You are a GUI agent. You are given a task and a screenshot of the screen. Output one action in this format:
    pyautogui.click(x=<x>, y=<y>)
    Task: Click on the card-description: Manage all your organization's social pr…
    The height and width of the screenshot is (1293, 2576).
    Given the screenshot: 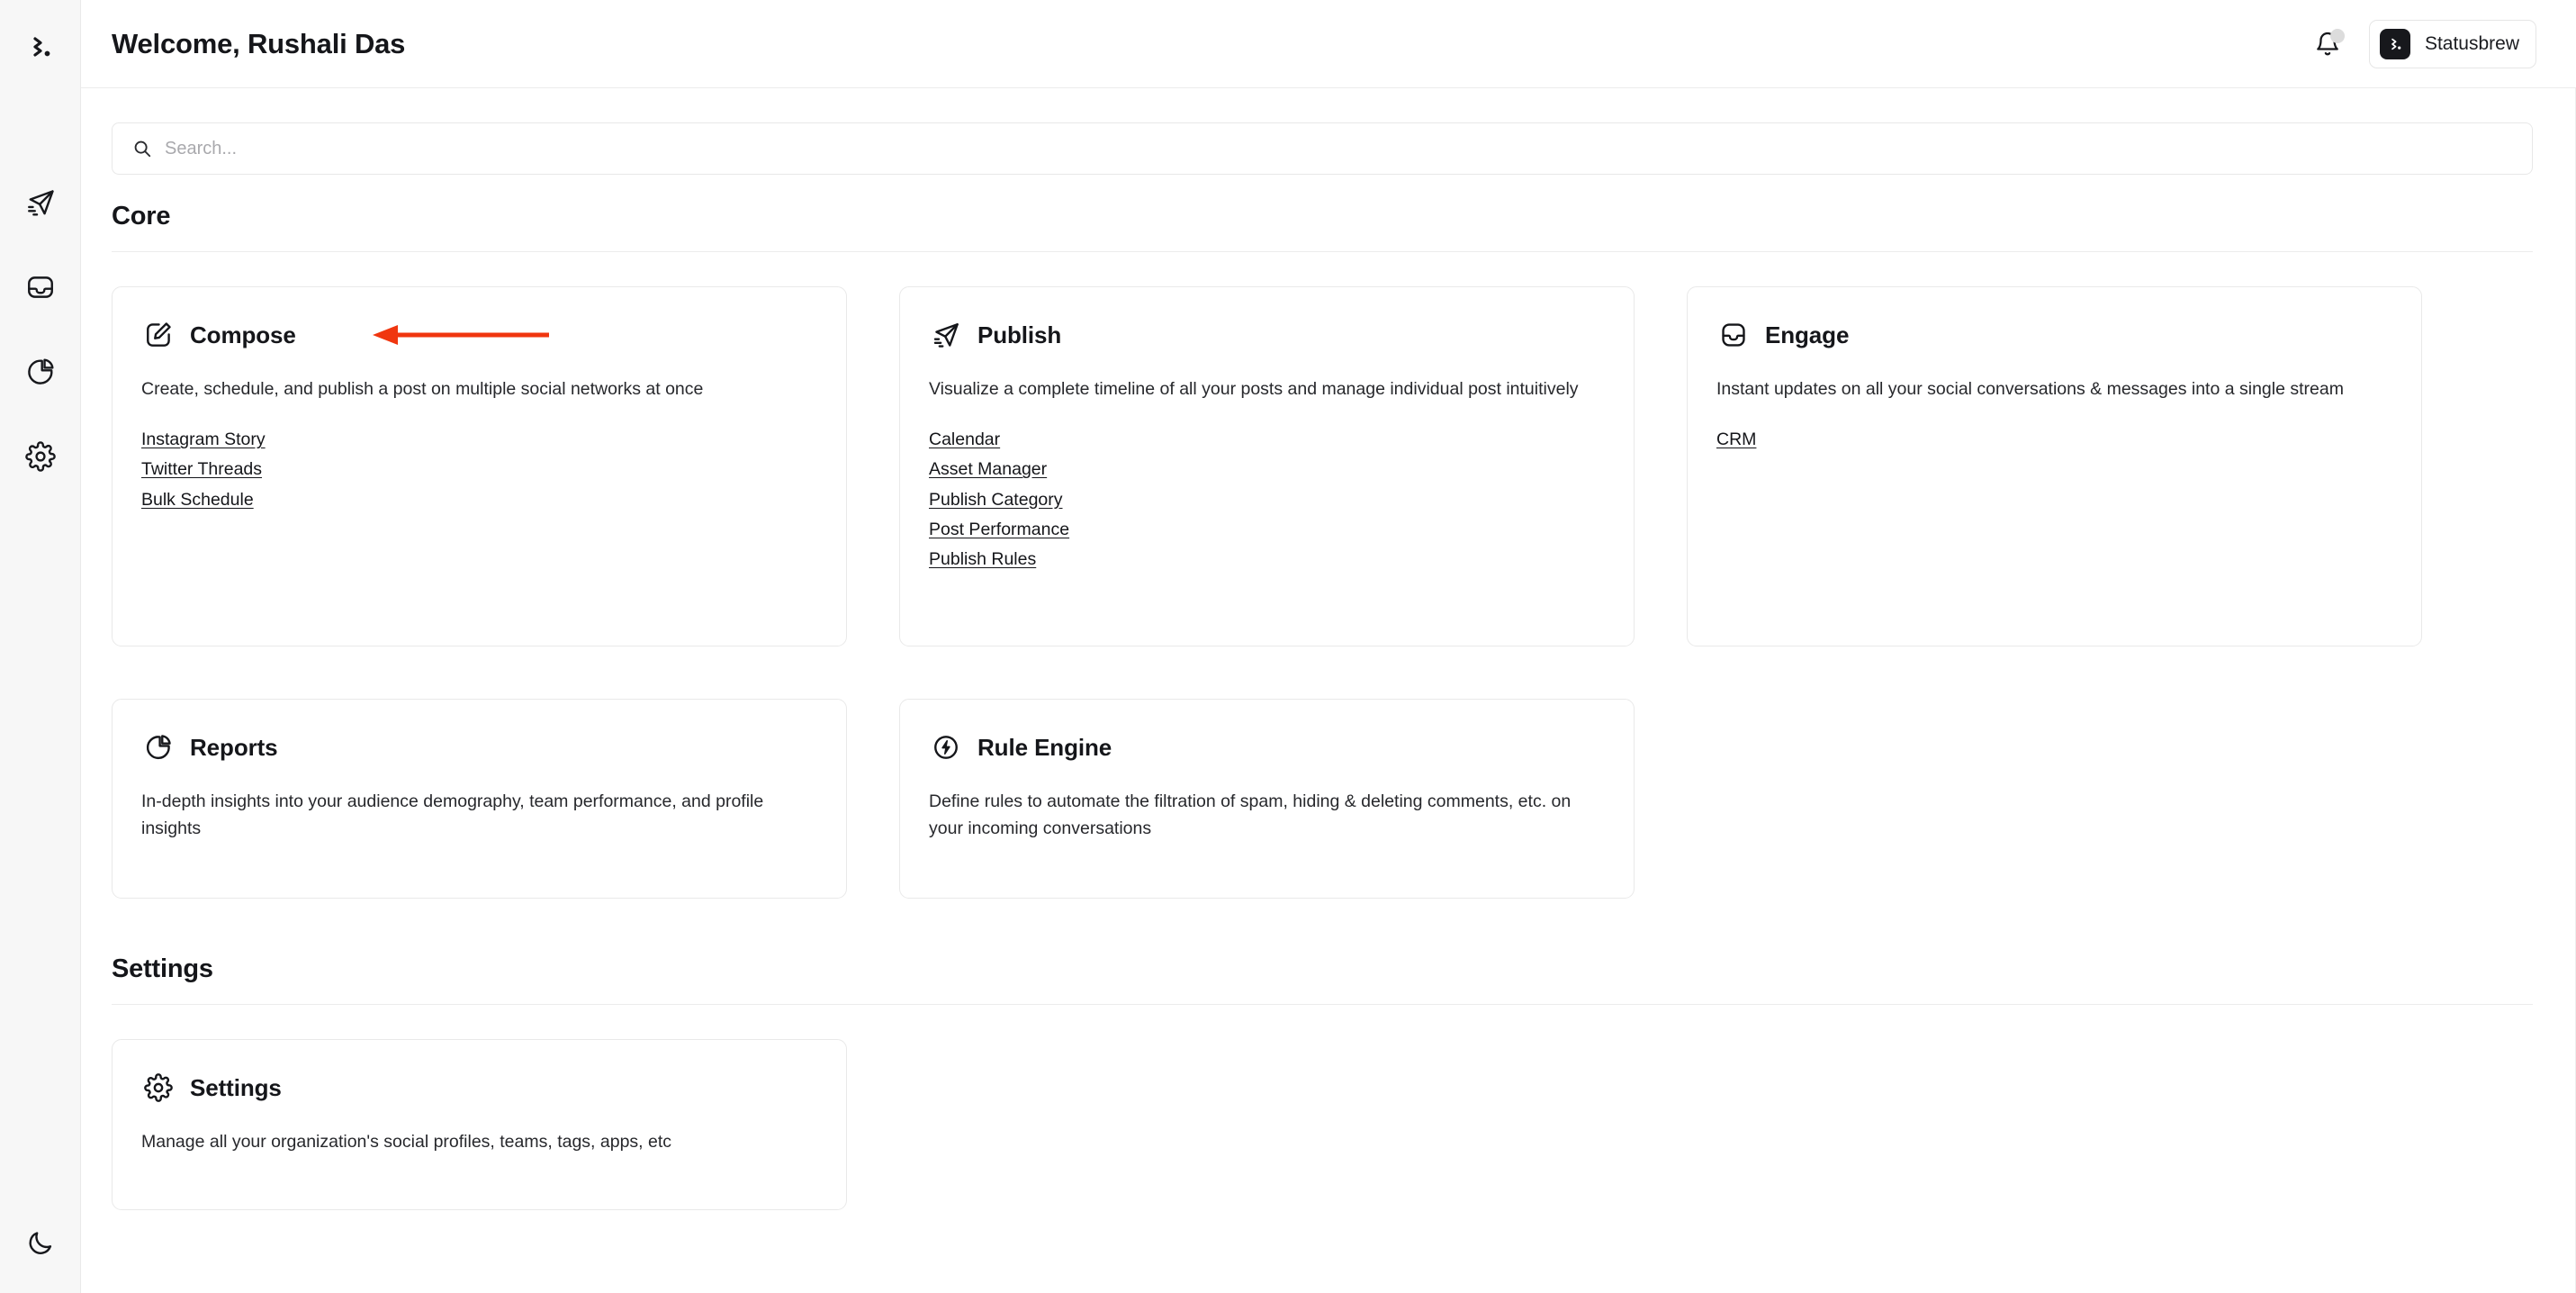 What is the action you would take?
    pyautogui.click(x=406, y=1142)
    